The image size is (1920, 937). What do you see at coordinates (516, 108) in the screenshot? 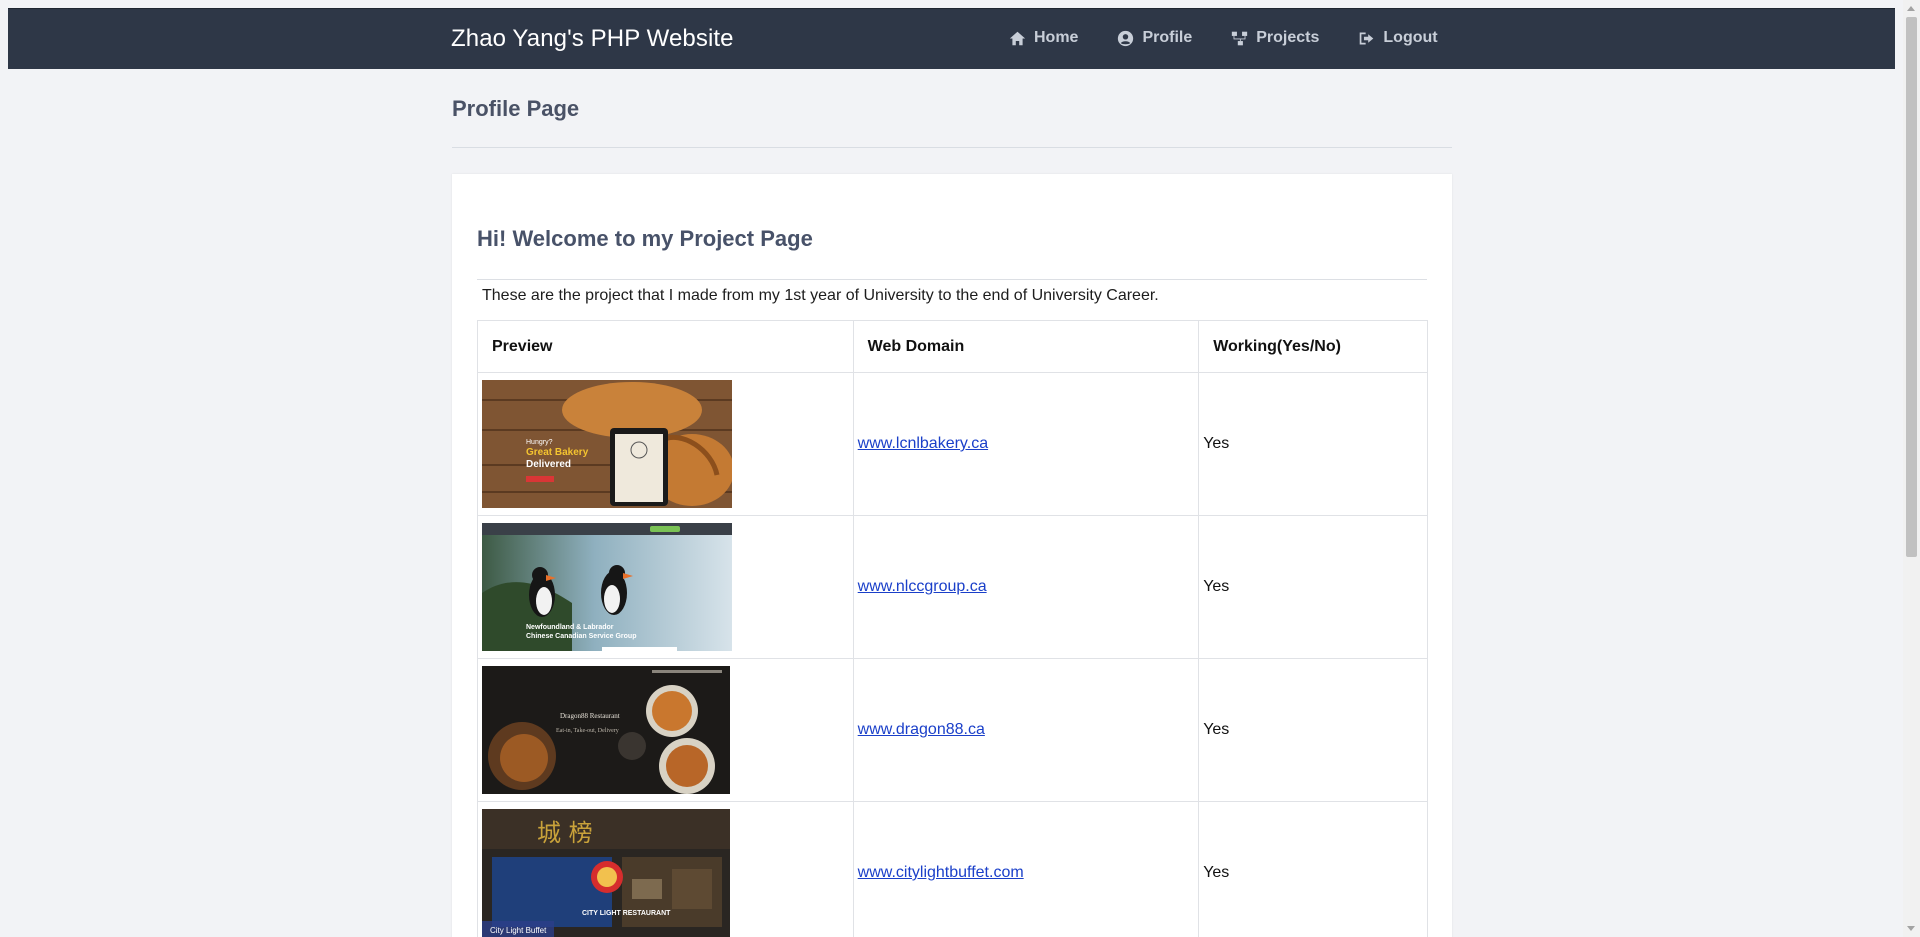
I see `page-title: Profile Page` at bounding box center [516, 108].